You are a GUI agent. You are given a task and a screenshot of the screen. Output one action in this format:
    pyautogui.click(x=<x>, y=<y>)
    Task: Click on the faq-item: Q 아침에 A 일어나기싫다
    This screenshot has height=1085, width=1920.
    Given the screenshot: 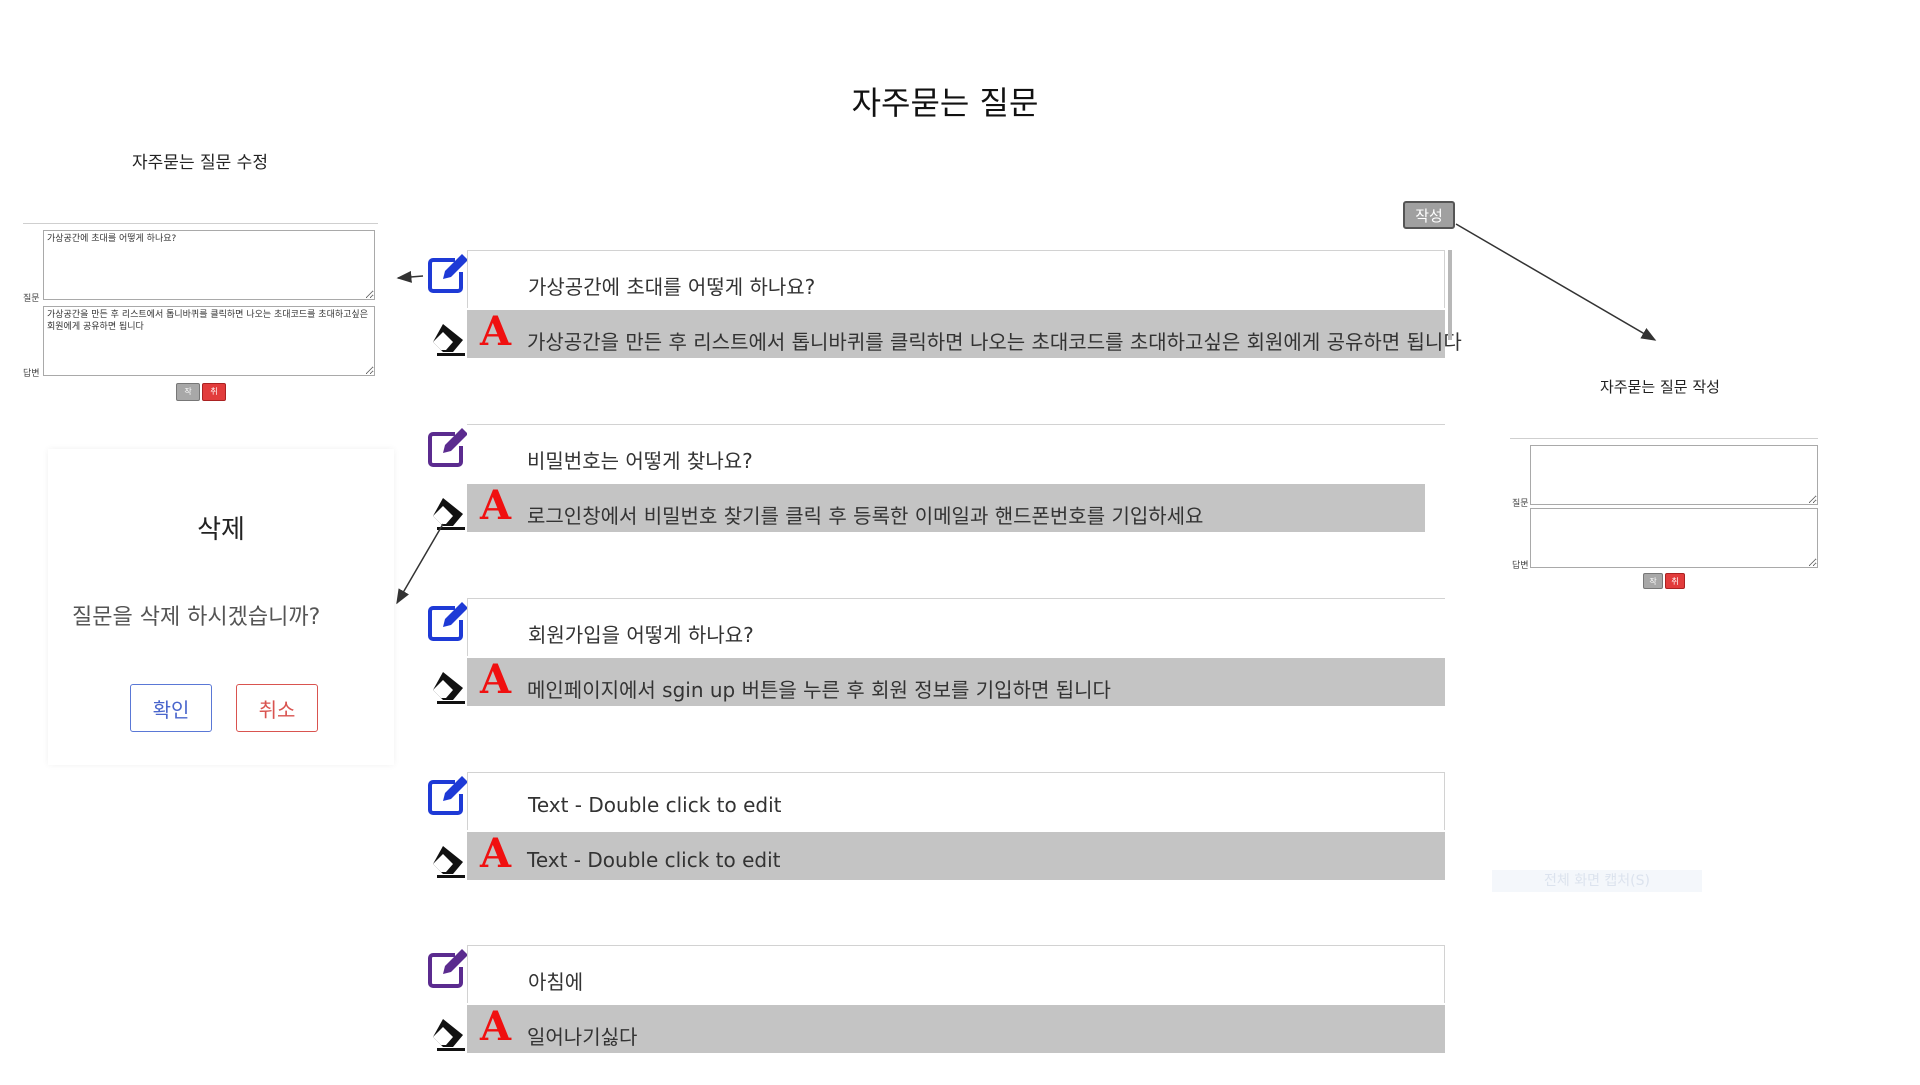 What is the action you would take?
    pyautogui.click(x=935, y=1014)
    